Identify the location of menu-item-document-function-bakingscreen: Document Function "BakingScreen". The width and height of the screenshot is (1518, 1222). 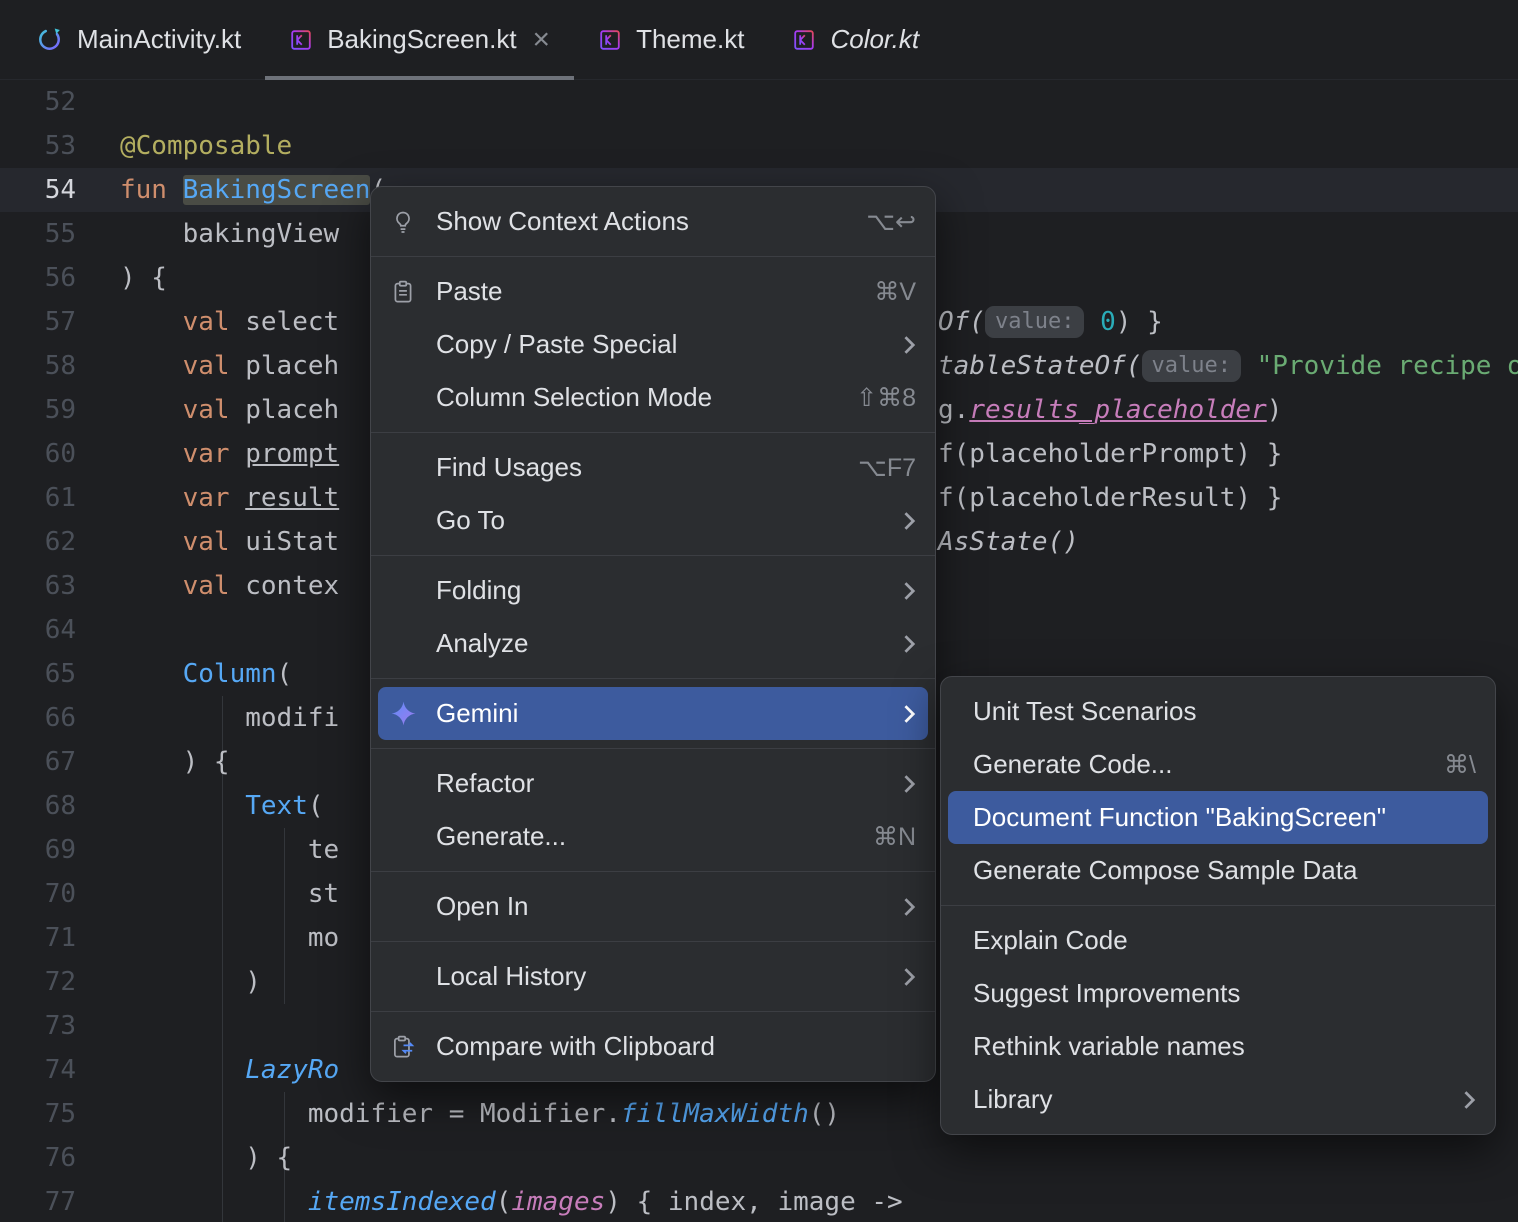
(1218, 817).